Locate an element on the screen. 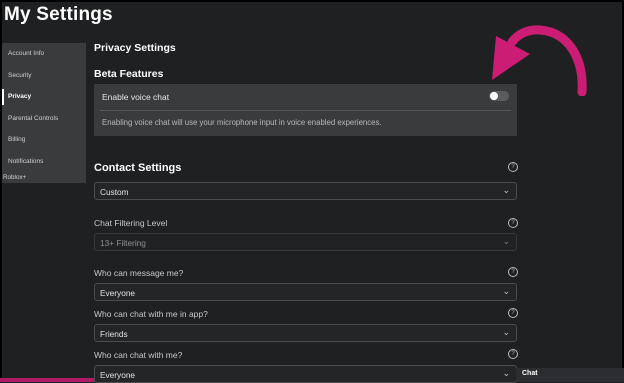  dropdown-value: Friends is located at coordinates (114, 334).